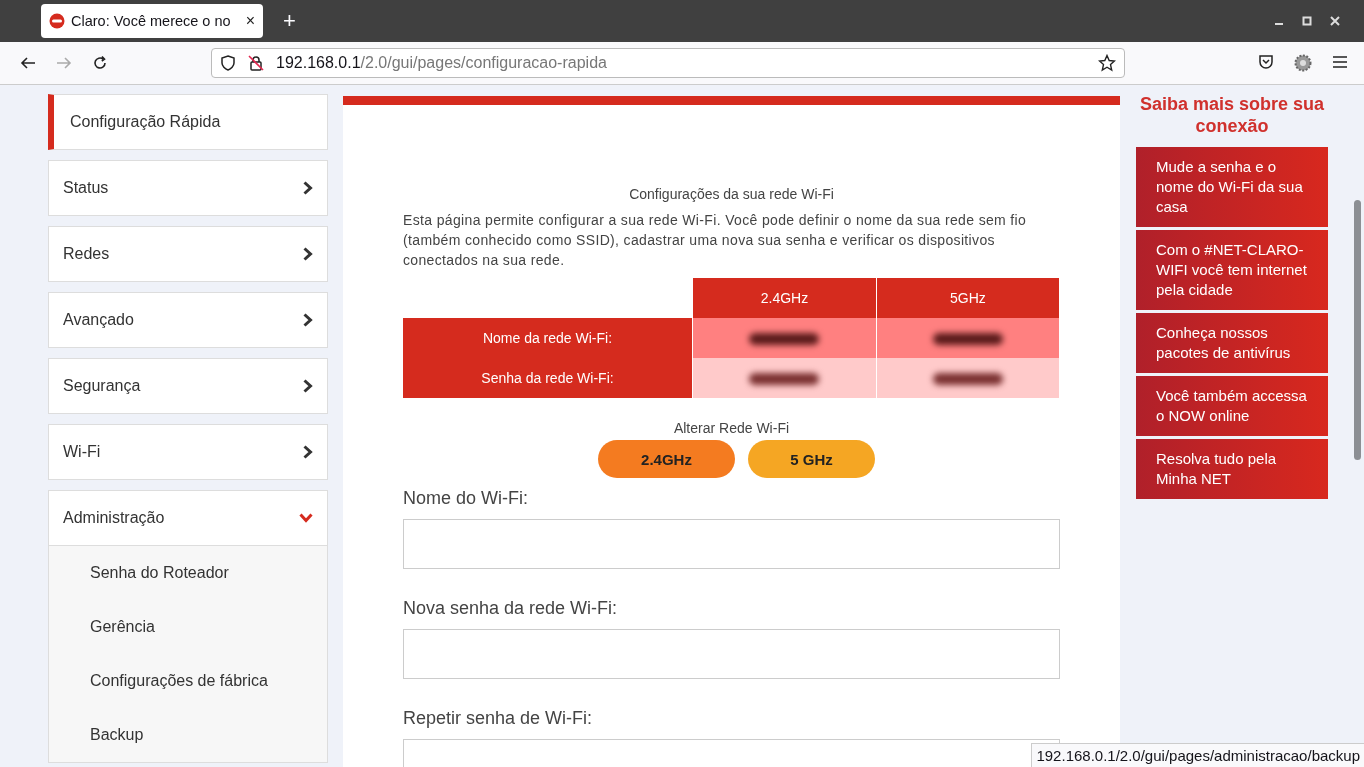  I want to click on sidebar-item: Configuração Rápida, so click(188, 122).